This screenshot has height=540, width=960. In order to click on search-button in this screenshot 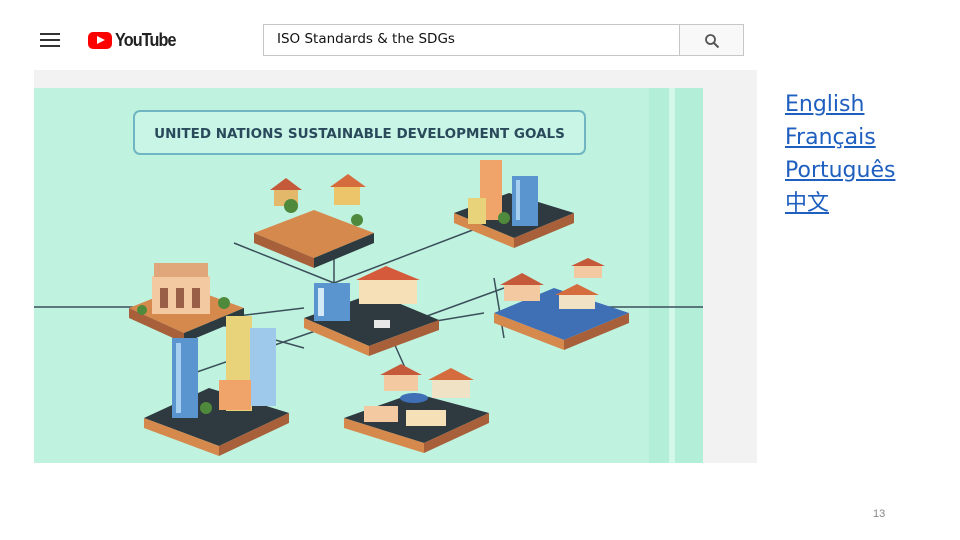, I will do `click(711, 40)`.